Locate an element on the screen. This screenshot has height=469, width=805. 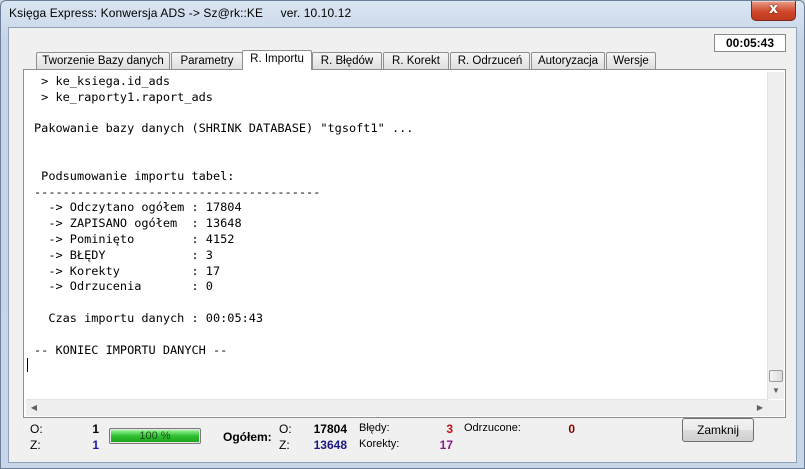
o-label: O: is located at coordinates (36, 429).